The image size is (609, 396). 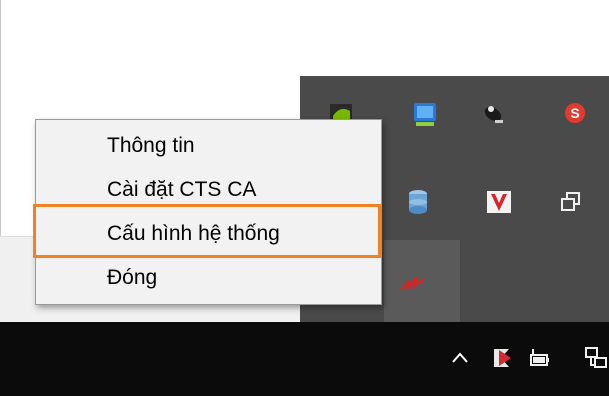 I want to click on satellite-dish-icon, so click(x=494, y=114).